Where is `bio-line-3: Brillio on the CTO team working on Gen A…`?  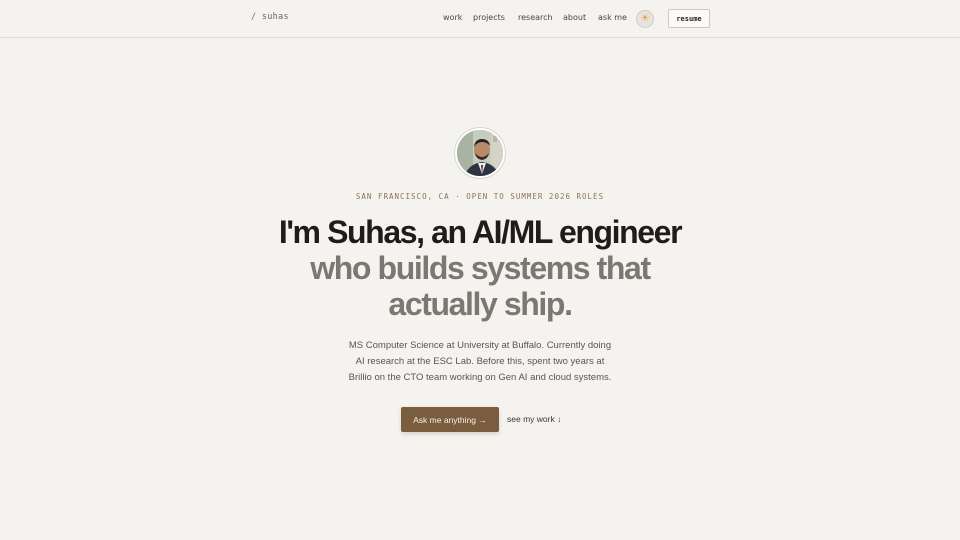
bio-line-3: Brillio on the CTO team working on Gen A… is located at coordinates (480, 377).